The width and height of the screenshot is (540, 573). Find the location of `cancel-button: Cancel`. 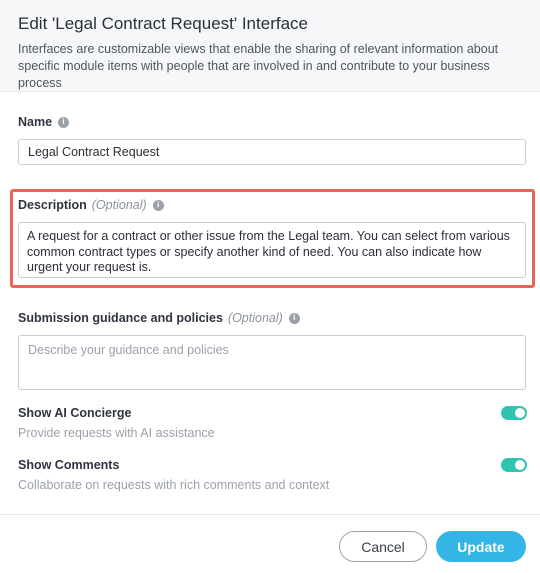

cancel-button: Cancel is located at coordinates (383, 546).